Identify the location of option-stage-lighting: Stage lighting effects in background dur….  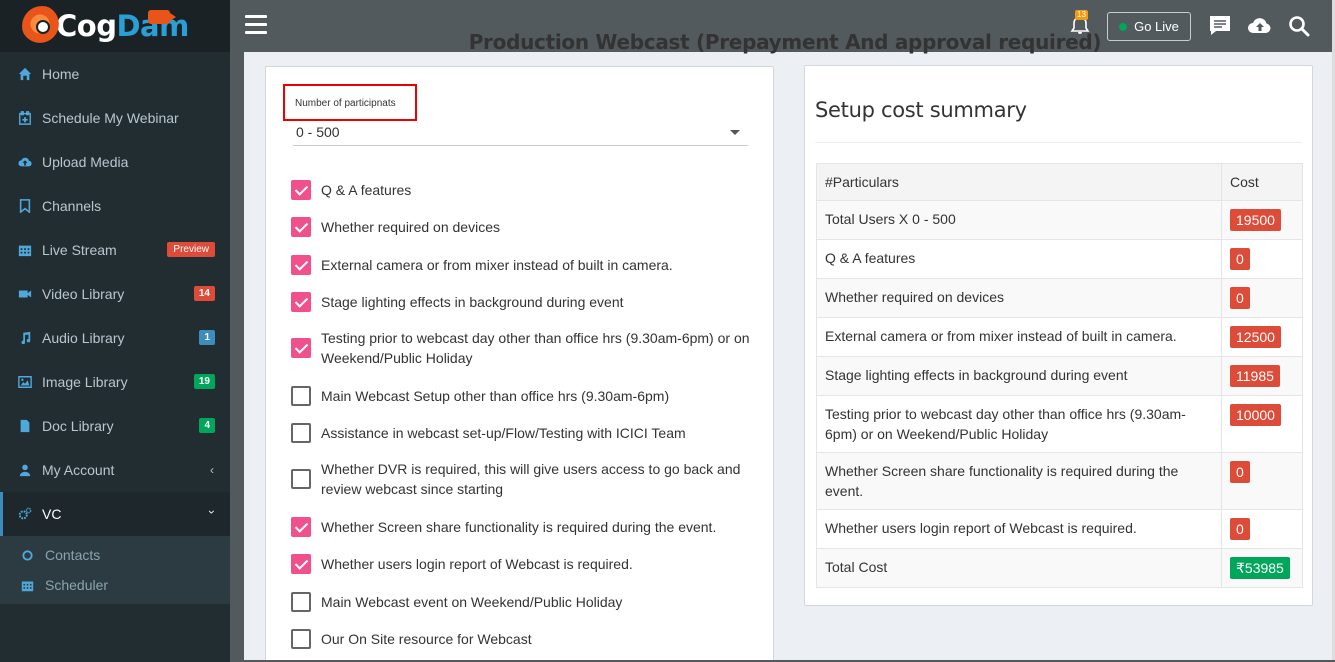
(521, 302).